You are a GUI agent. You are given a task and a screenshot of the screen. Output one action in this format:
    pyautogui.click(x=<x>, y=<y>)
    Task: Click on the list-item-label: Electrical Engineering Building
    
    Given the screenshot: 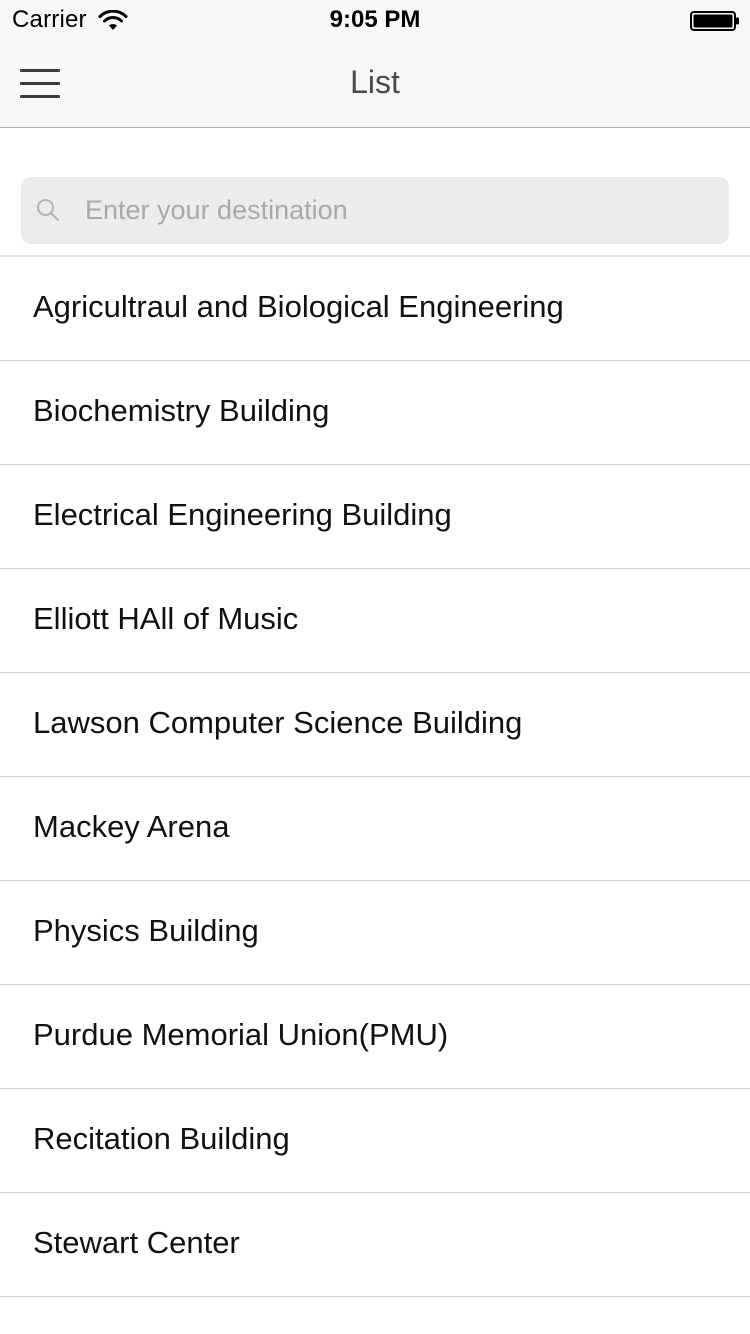 What is the action you would take?
    pyautogui.click(x=242, y=514)
    